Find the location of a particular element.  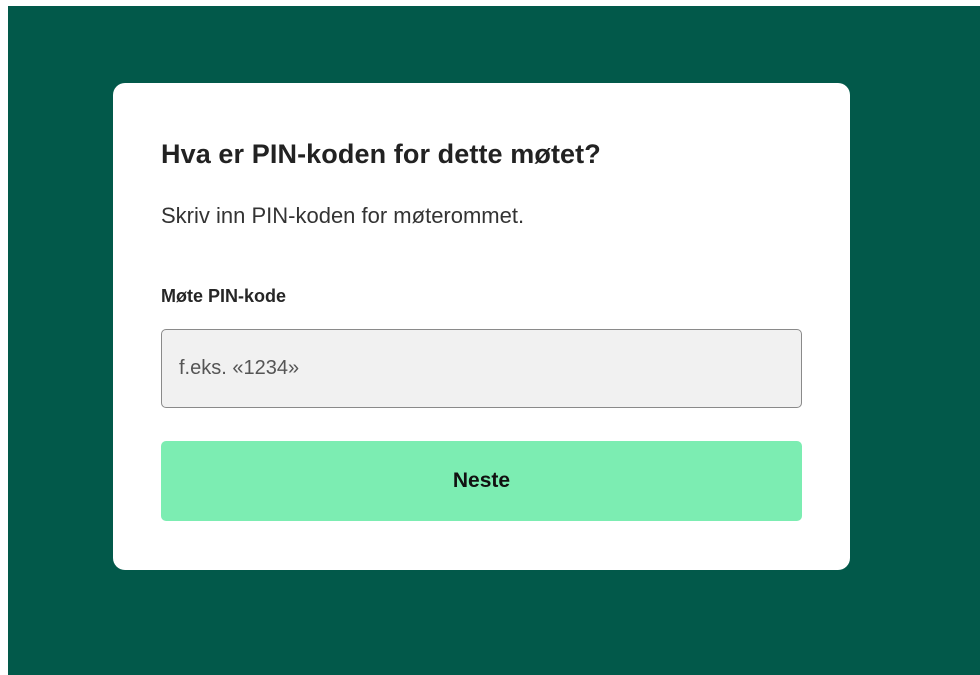

pin-field-label: Møte PIN-kode is located at coordinates (224, 296).